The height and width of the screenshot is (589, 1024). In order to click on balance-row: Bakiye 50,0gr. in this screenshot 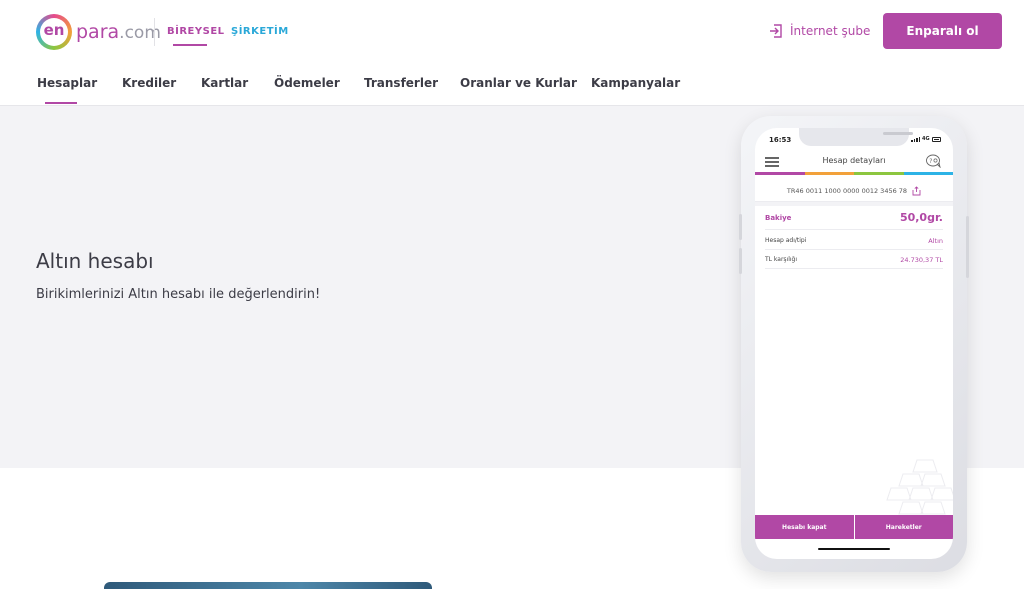, I will do `click(854, 218)`.